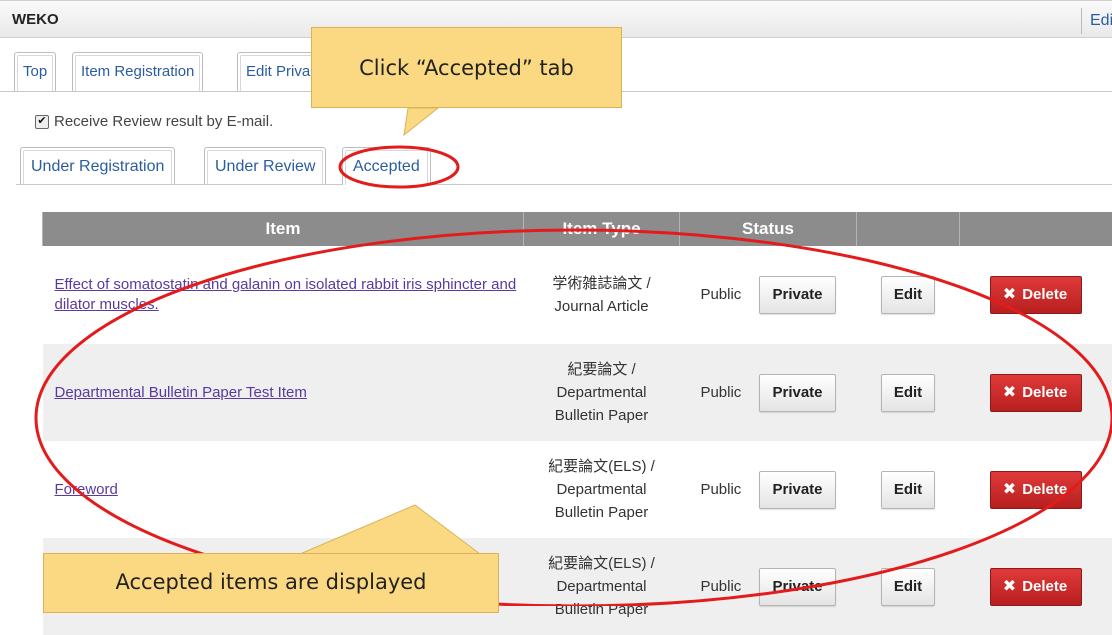 The width and height of the screenshot is (1112, 635). I want to click on table-header-row: Item Item Type Status, so click(577, 229).